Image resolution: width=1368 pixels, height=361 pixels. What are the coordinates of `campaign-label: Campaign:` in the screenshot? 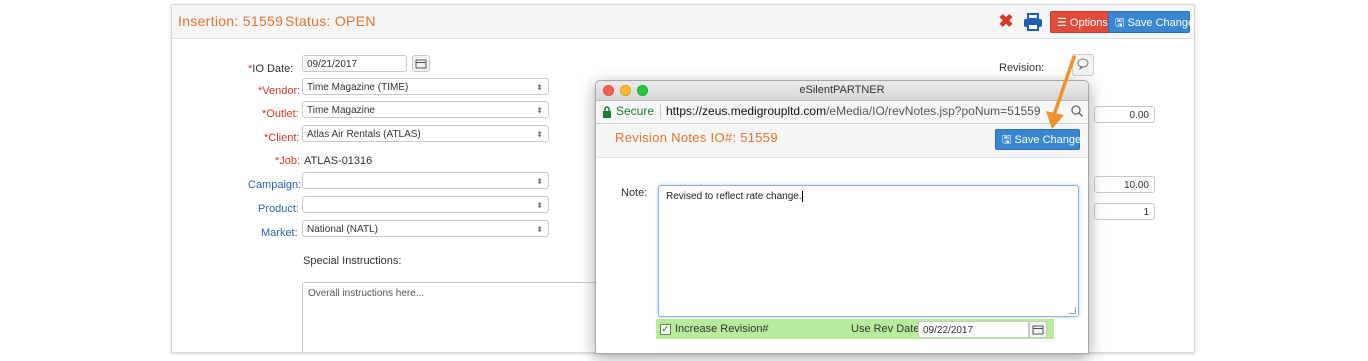 It's located at (275, 185).